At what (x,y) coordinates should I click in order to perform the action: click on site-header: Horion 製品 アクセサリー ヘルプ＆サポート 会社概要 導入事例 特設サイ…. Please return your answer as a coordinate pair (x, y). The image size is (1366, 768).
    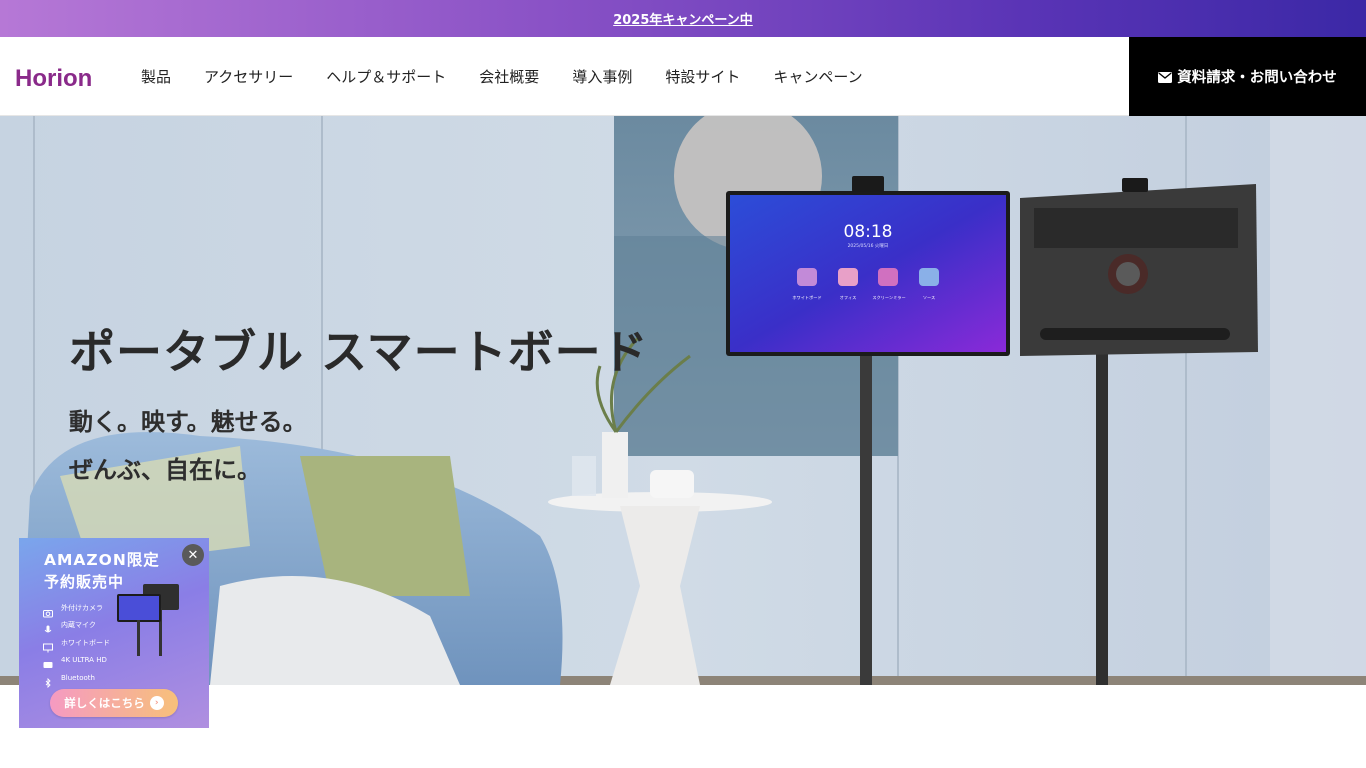
    Looking at the image, I should click on (683, 76).